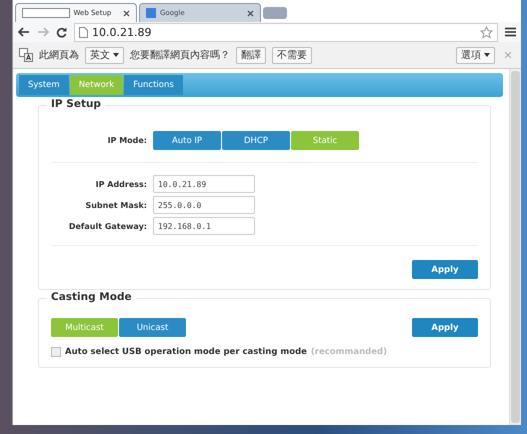  I want to click on menu-icon, so click(510, 32).